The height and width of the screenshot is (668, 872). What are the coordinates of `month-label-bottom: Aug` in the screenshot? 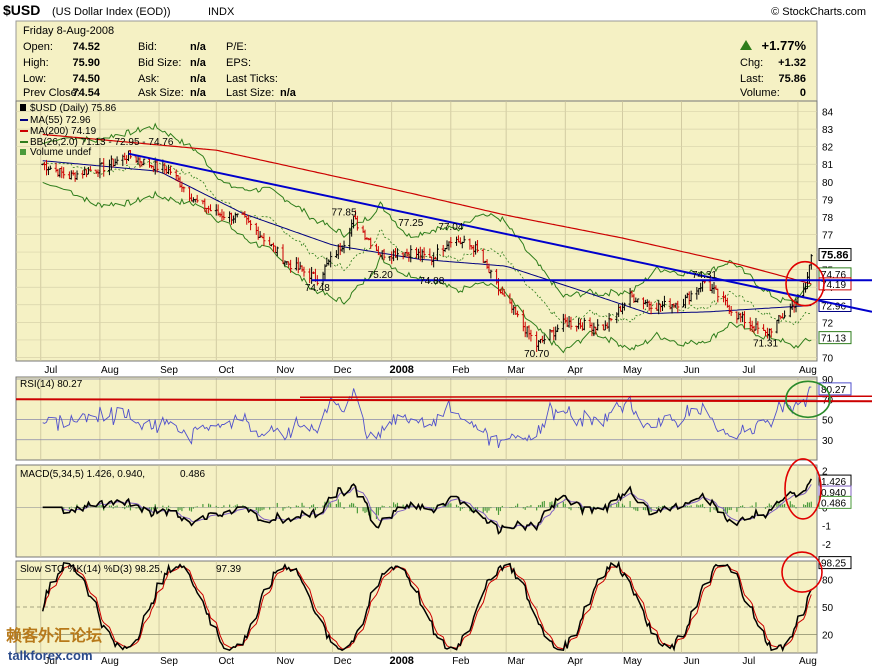 It's located at (808, 661).